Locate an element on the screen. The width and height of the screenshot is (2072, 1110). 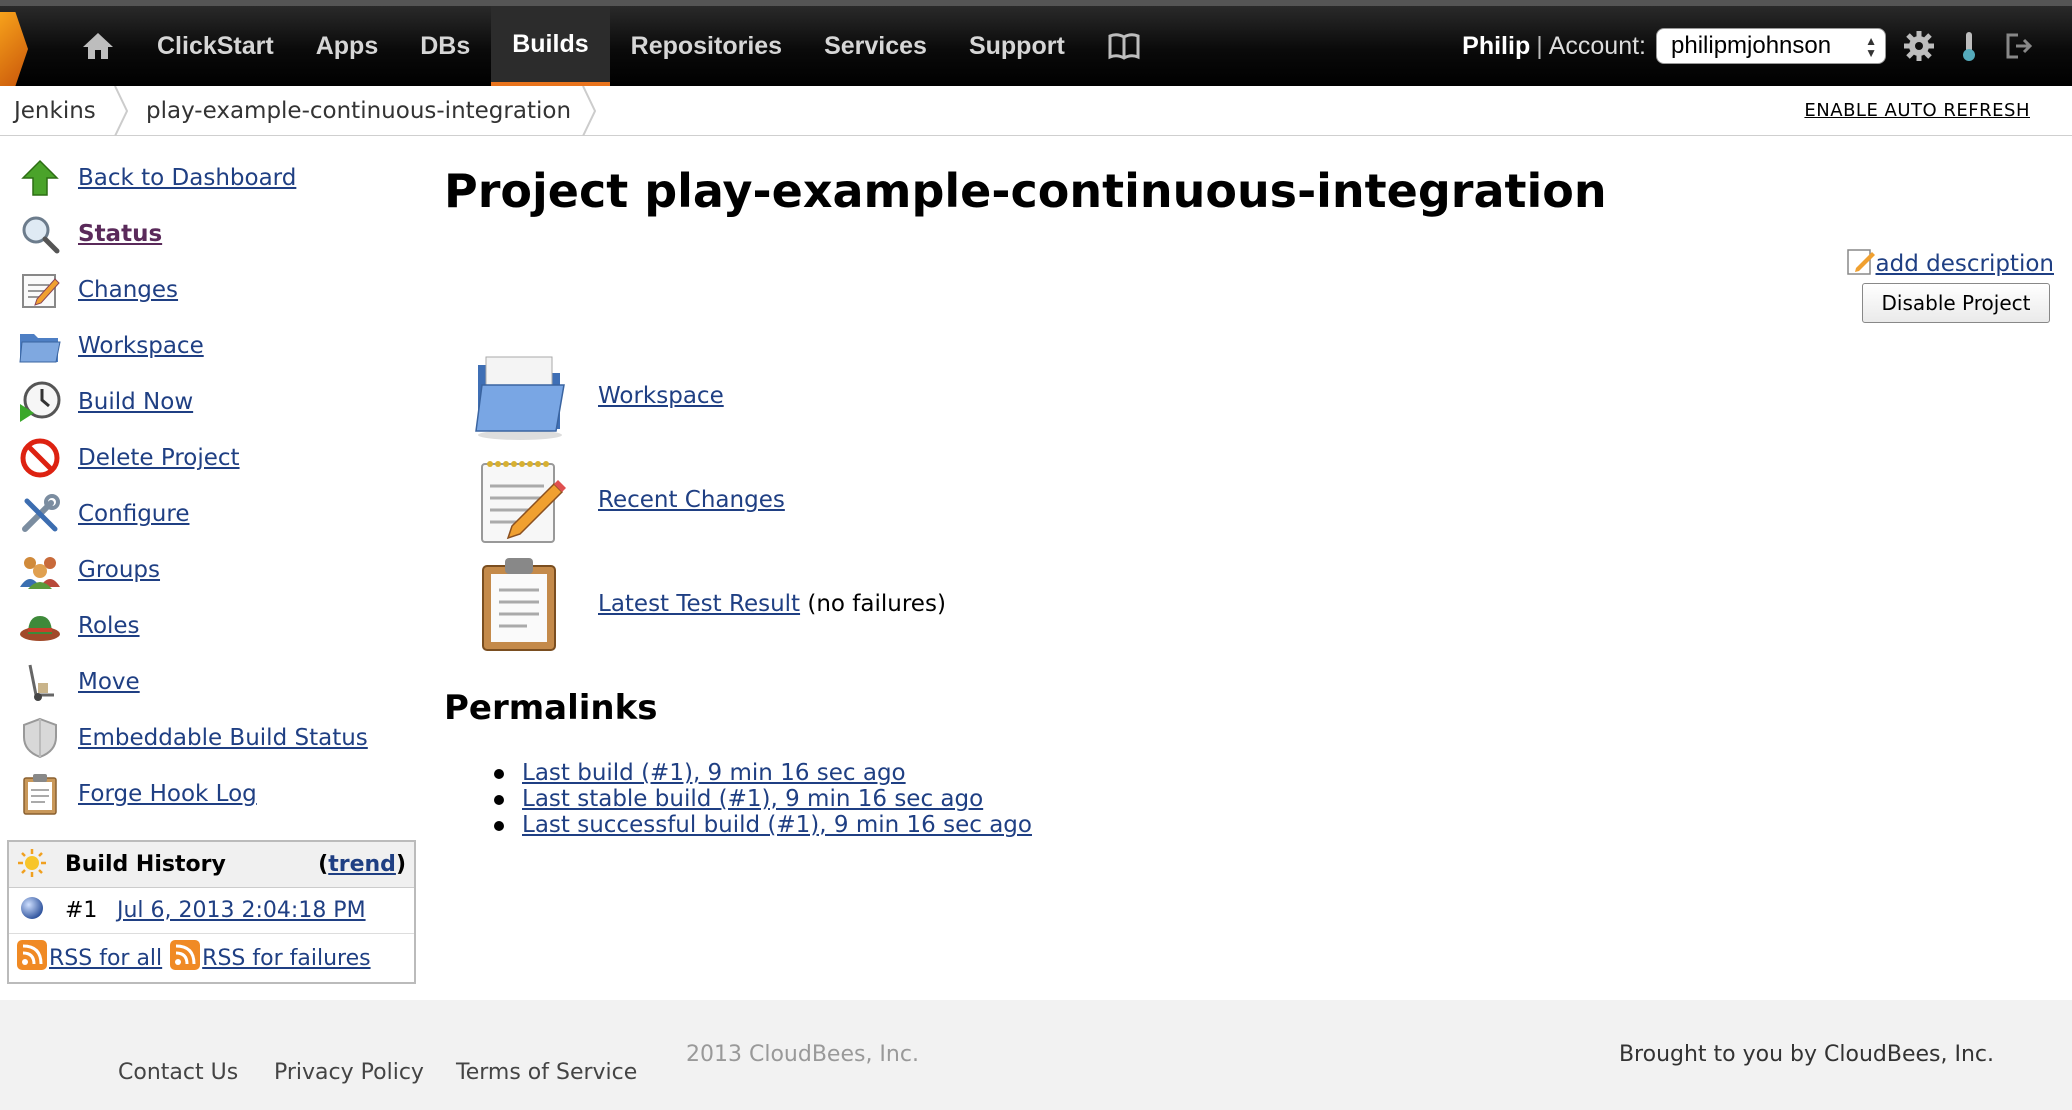
sidebar-item-forge-hook-log: Forge Hook Log is located at coordinates (137, 794).